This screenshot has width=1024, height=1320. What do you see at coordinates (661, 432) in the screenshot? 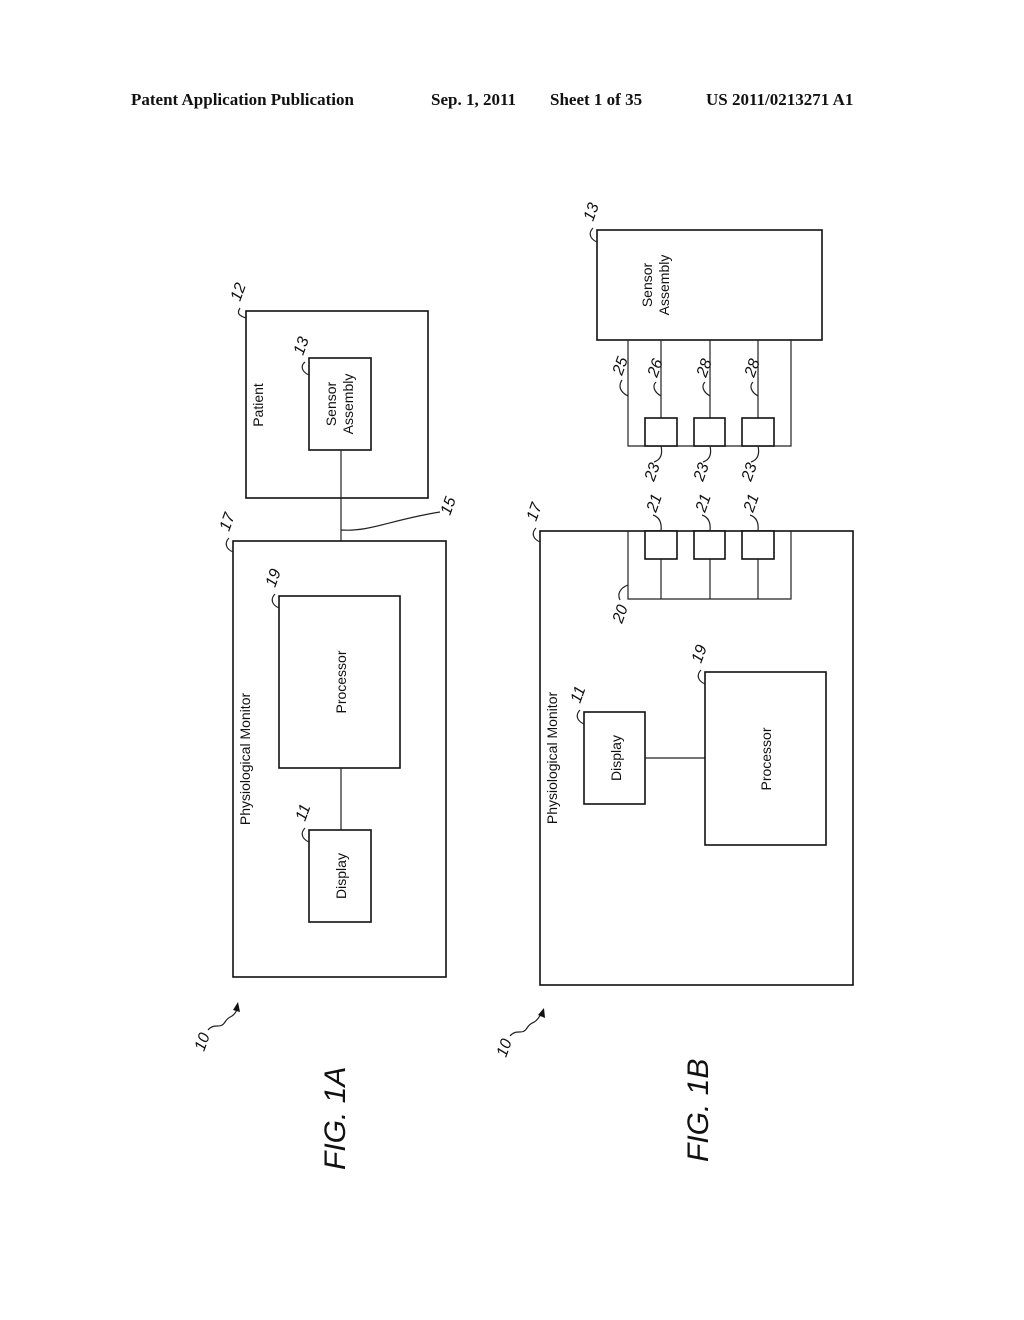
I see `sensor-contact-23a` at bounding box center [661, 432].